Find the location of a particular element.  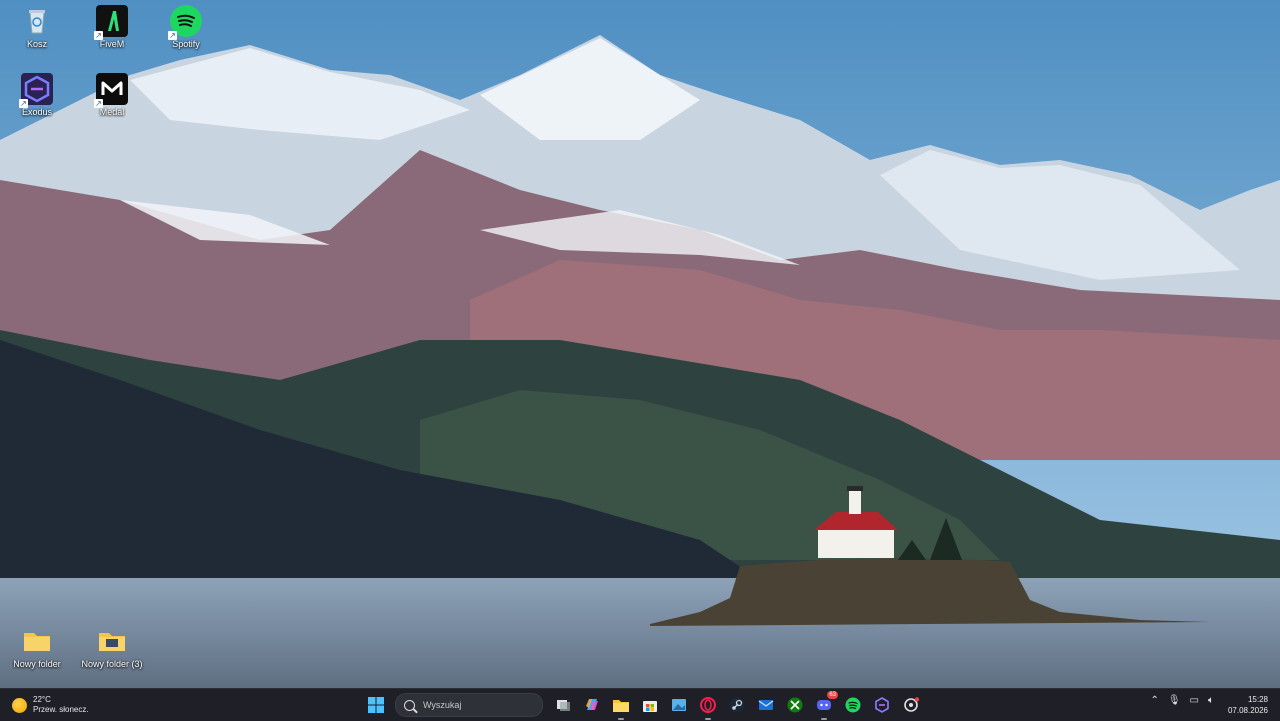

desktop-icon-label: Exodus is located at coordinates (37, 112).